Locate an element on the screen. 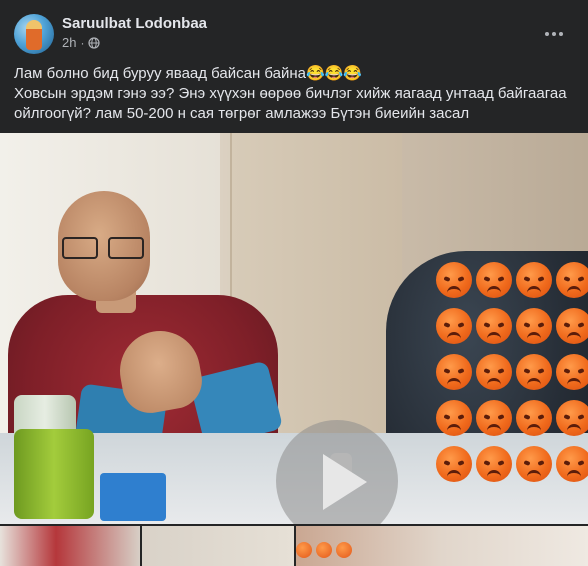  author-avatar is located at coordinates (34, 34).